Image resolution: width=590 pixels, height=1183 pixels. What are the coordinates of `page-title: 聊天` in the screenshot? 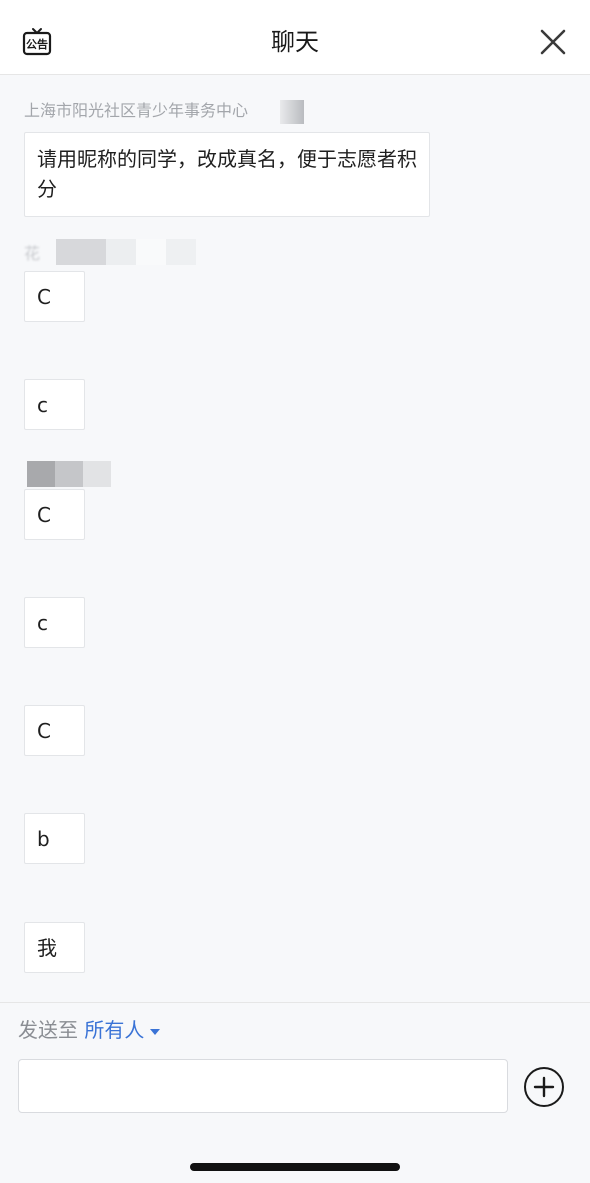 It's located at (295, 42).